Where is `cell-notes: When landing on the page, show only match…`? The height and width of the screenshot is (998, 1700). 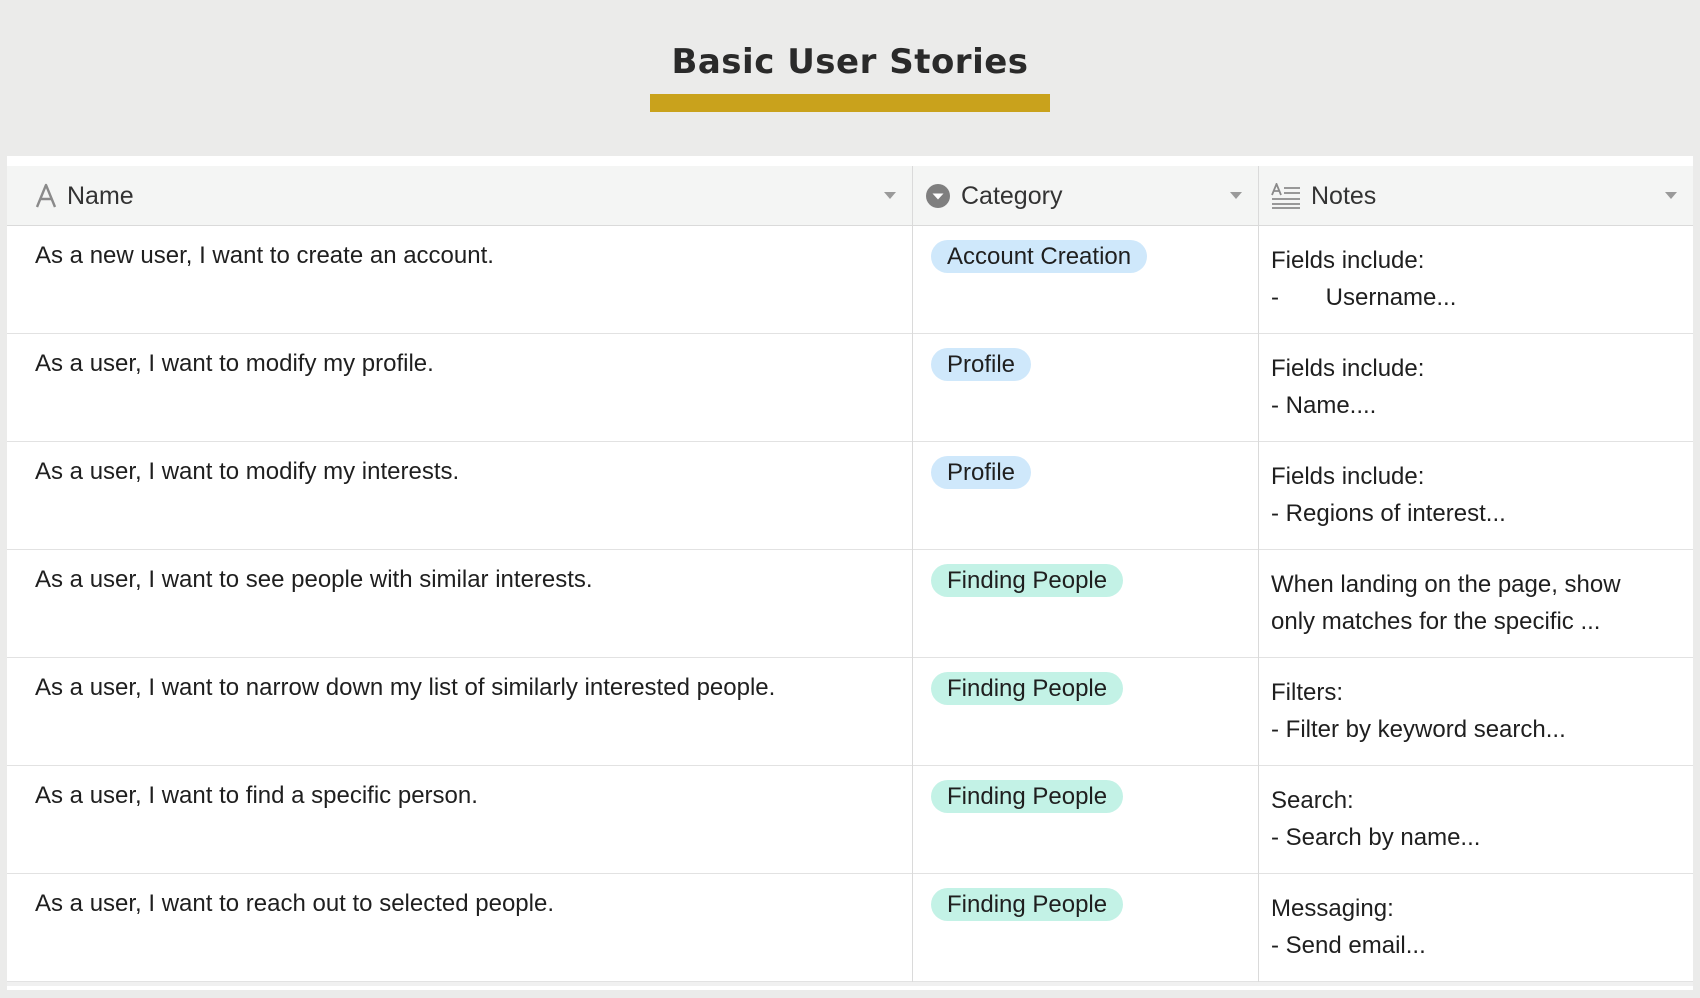
cell-notes: When landing on the page, show only match… is located at coordinates (1476, 604).